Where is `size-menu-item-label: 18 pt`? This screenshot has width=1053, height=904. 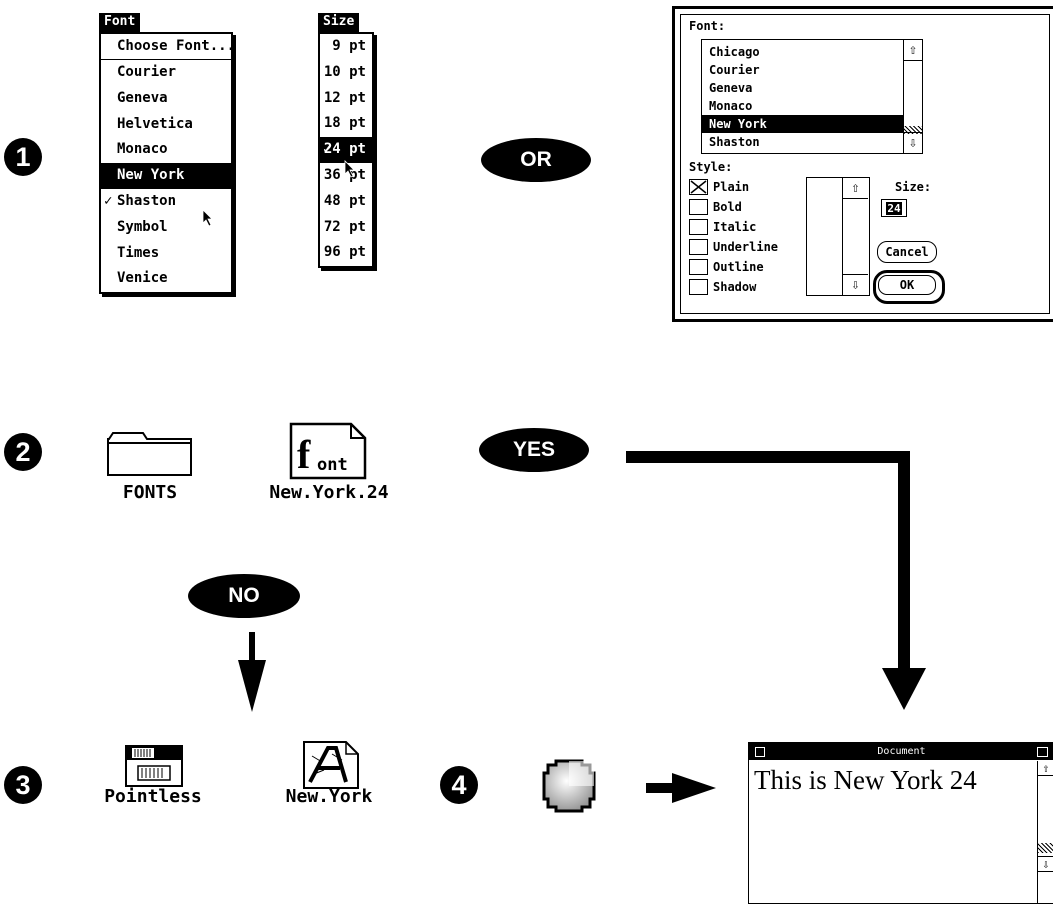 size-menu-item-label: 18 pt is located at coordinates (344, 123).